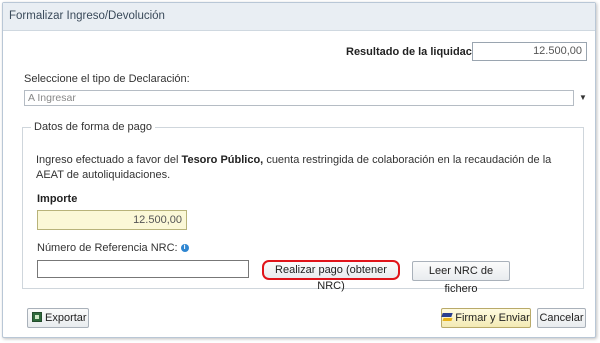 Image resolution: width=600 pixels, height=343 pixels. Describe the element at coordinates (417, 52) in the screenshot. I see `resultado-label: Resultado de la liquidación` at that location.